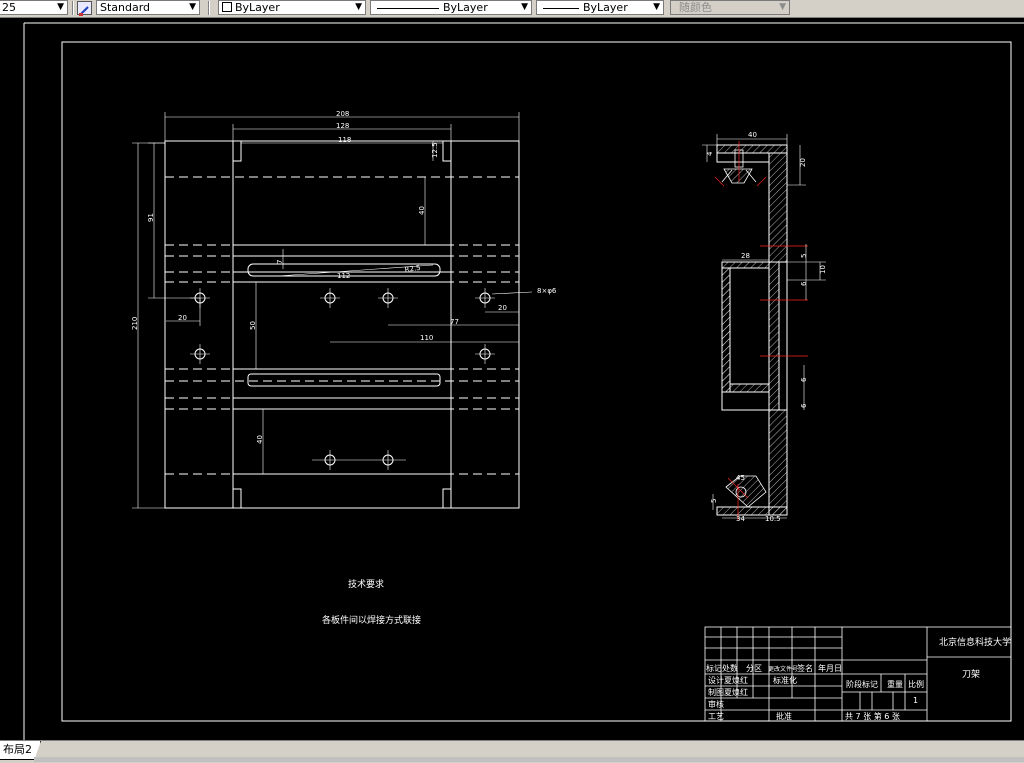 The height and width of the screenshot is (763, 1024). What do you see at coordinates (740, 478) in the screenshot?
I see `dim-45: 45` at bounding box center [740, 478].